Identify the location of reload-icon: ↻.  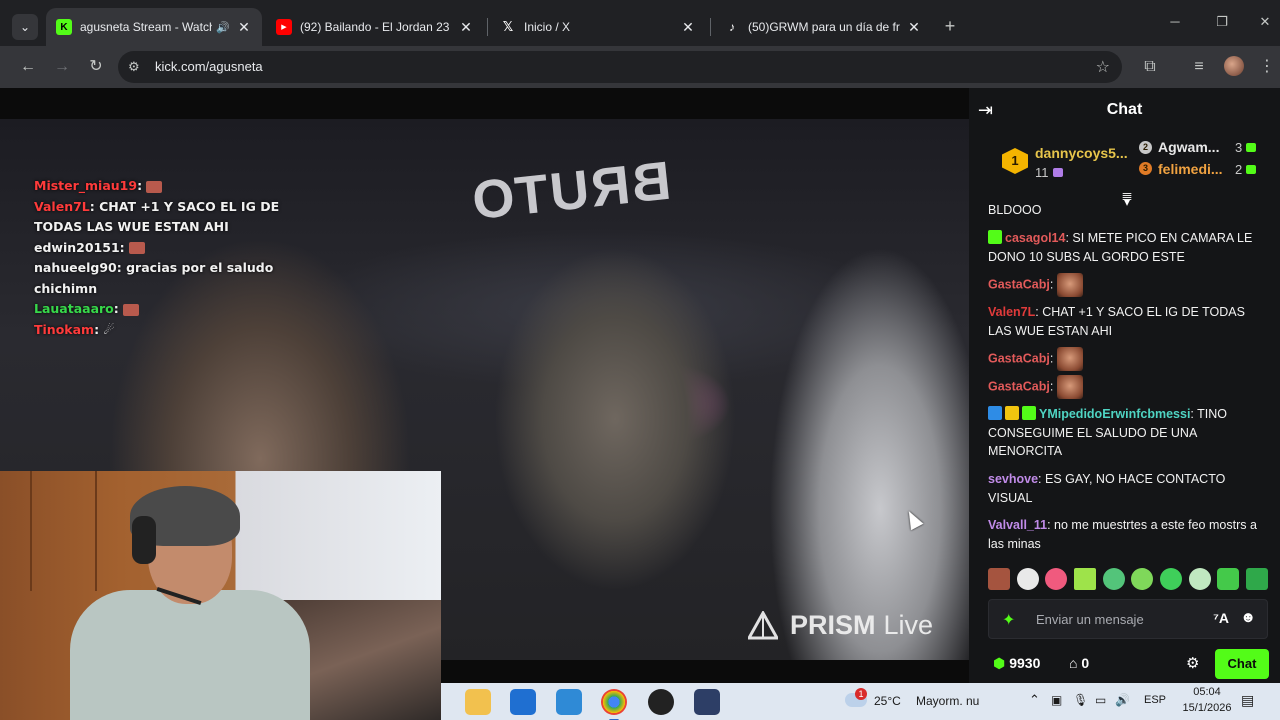
(96, 67).